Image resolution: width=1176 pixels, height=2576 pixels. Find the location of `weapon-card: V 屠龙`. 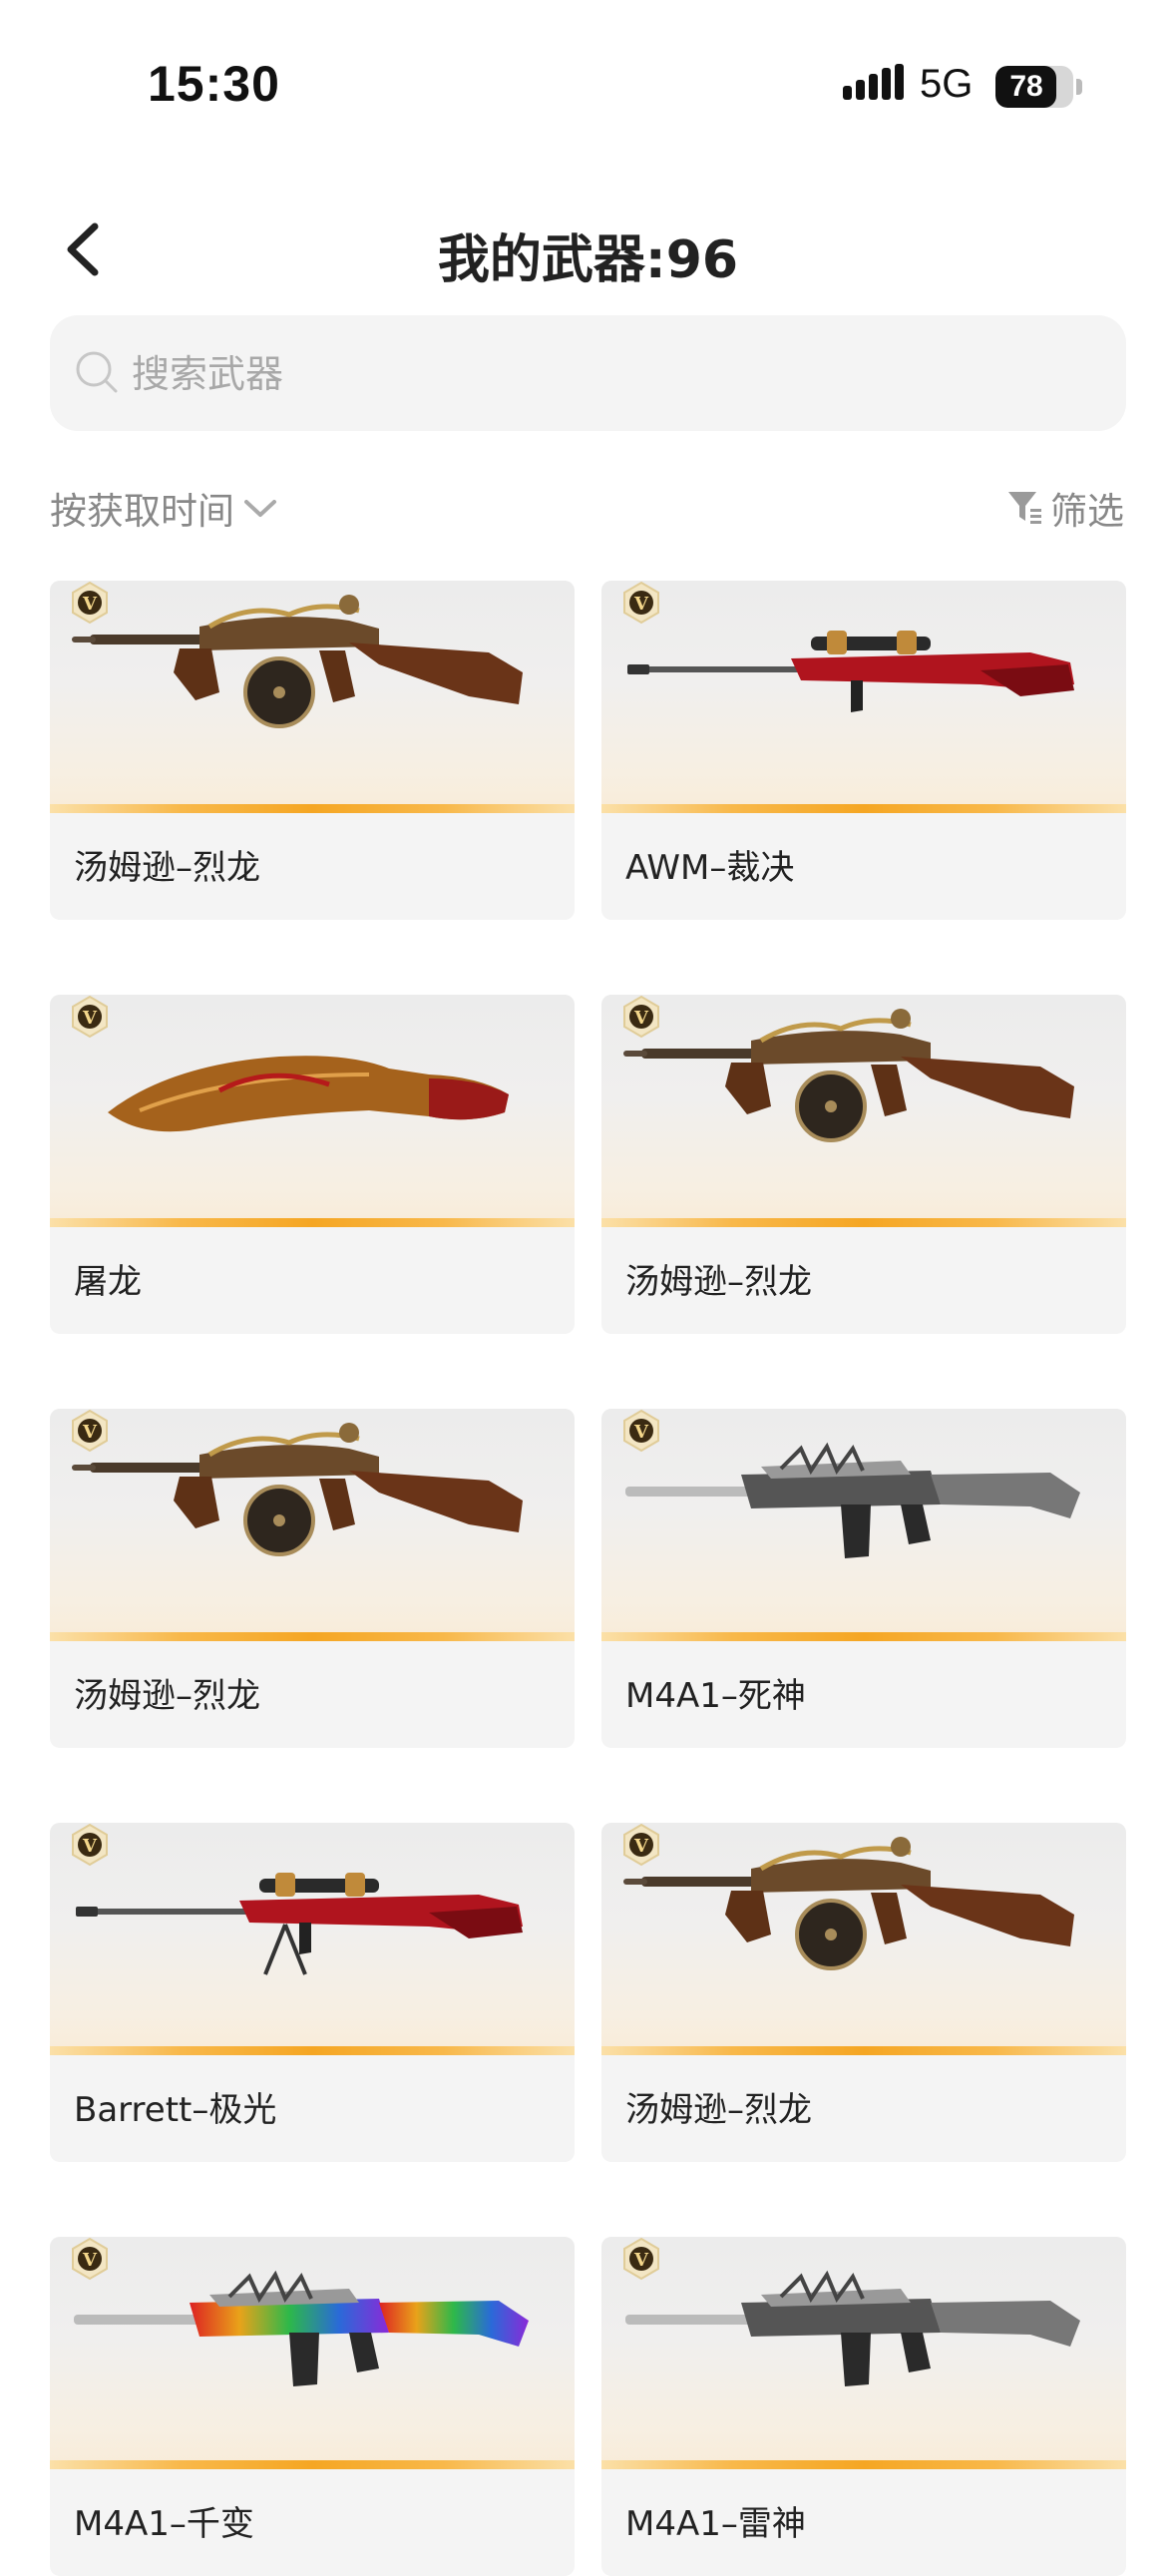

weapon-card: V 屠龙 is located at coordinates (312, 1164).